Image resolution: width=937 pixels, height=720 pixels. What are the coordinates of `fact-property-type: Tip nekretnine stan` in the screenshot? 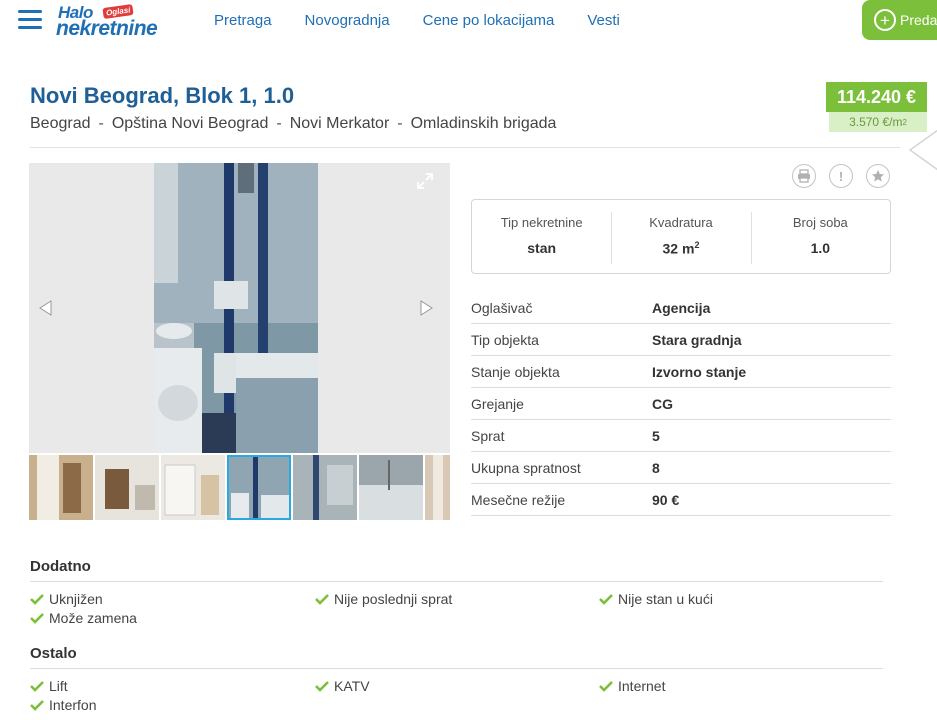 It's located at (541, 236).